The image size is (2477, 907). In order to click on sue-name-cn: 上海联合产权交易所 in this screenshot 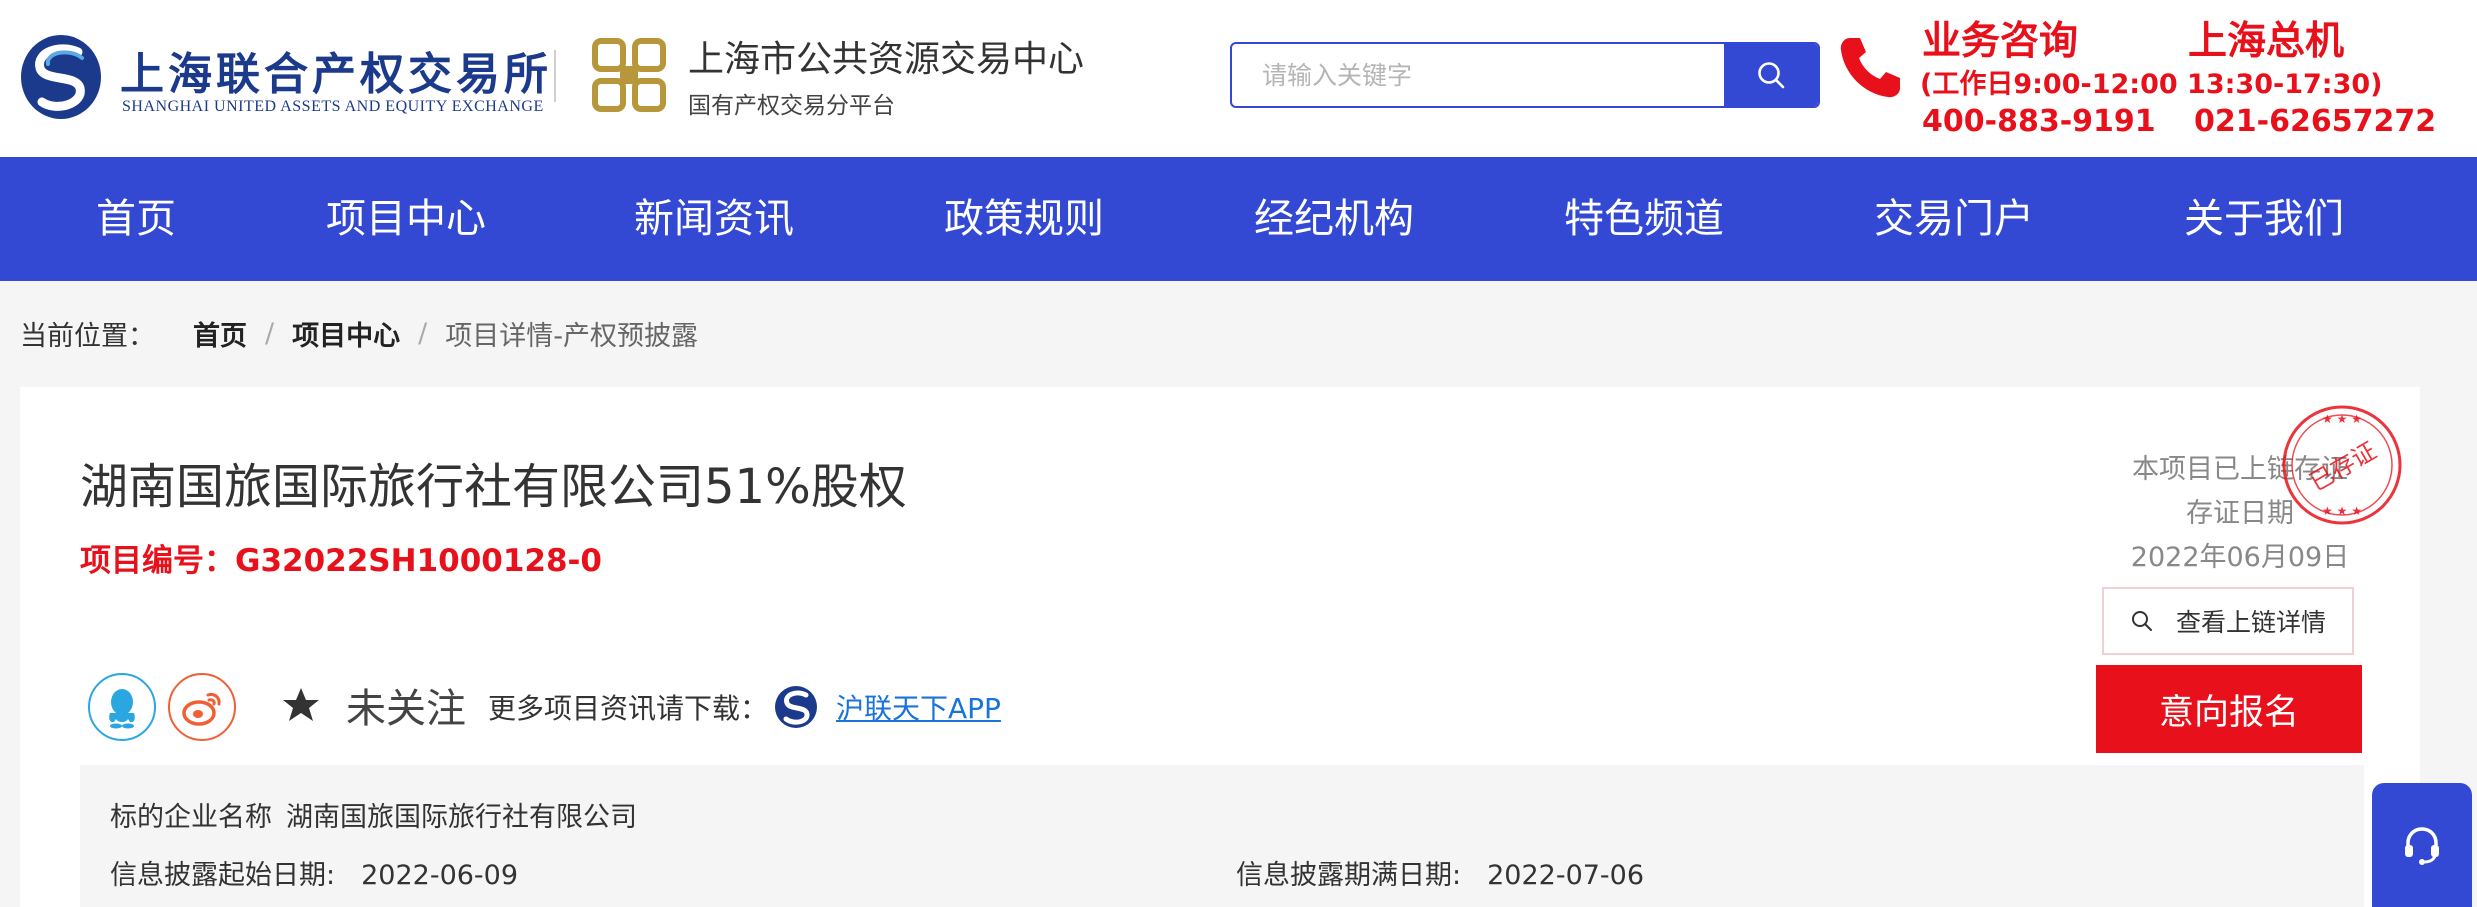, I will do `click(336, 70)`.